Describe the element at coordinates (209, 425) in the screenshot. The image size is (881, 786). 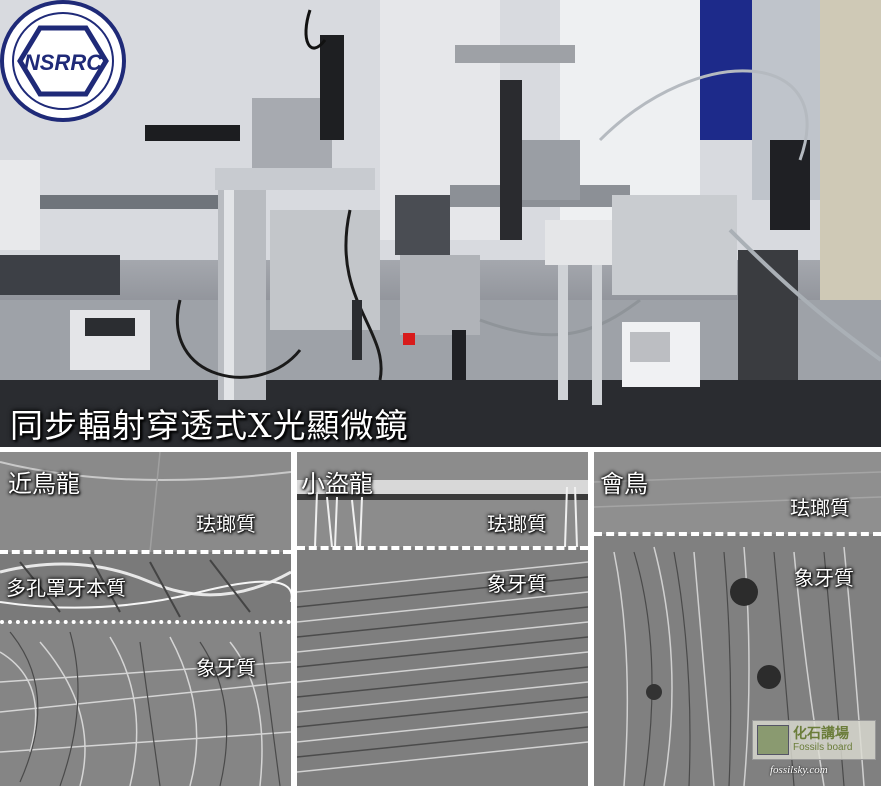
I see `photo-caption: 同步輻射穿透式X光顯微鏡` at that location.